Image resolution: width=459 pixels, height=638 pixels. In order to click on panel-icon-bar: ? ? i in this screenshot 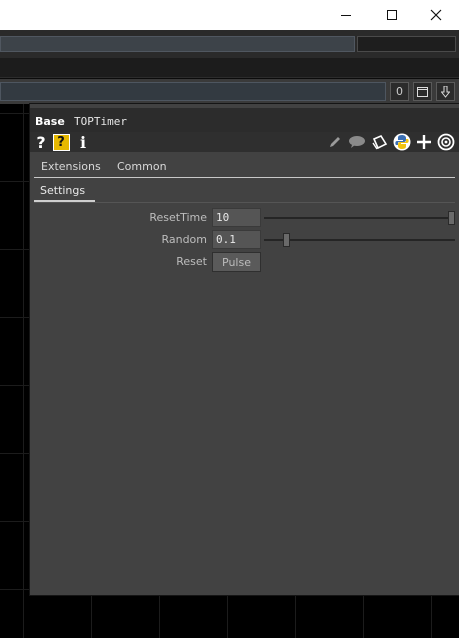, I will do `click(244, 142)`.